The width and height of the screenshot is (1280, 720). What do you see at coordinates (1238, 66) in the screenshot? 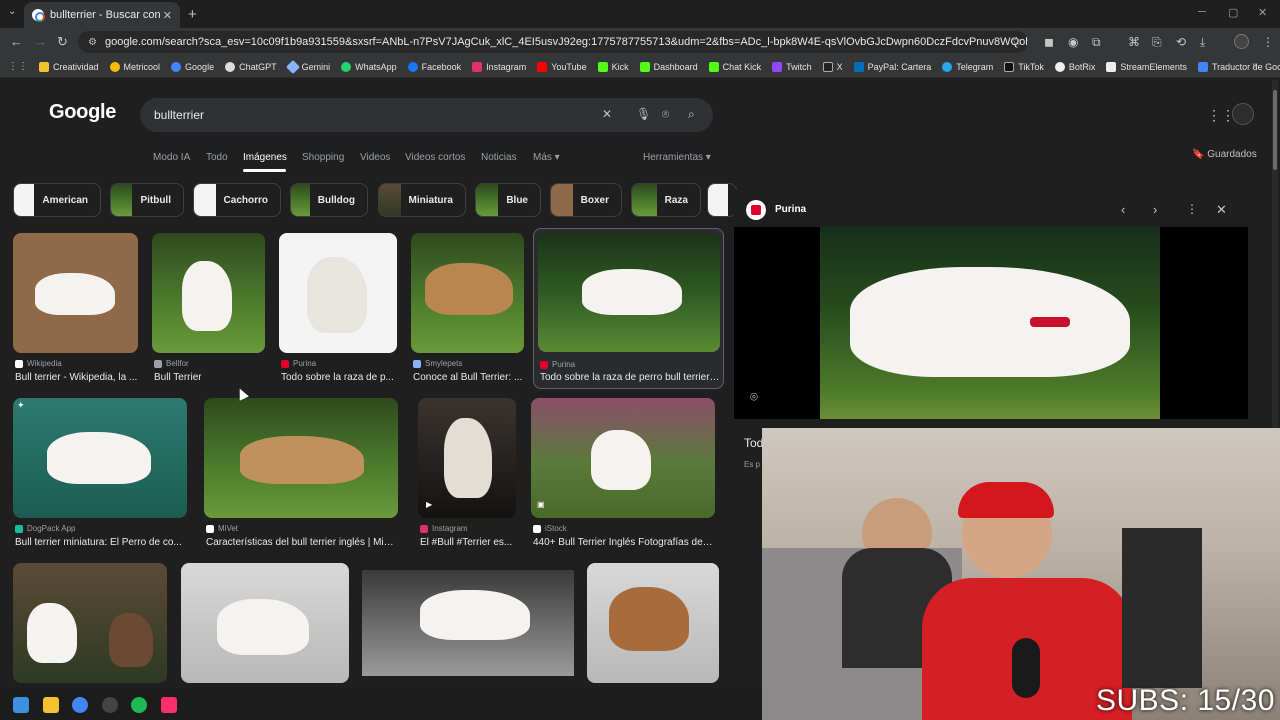
I see `bookmark-item: Traductor de Google` at bounding box center [1238, 66].